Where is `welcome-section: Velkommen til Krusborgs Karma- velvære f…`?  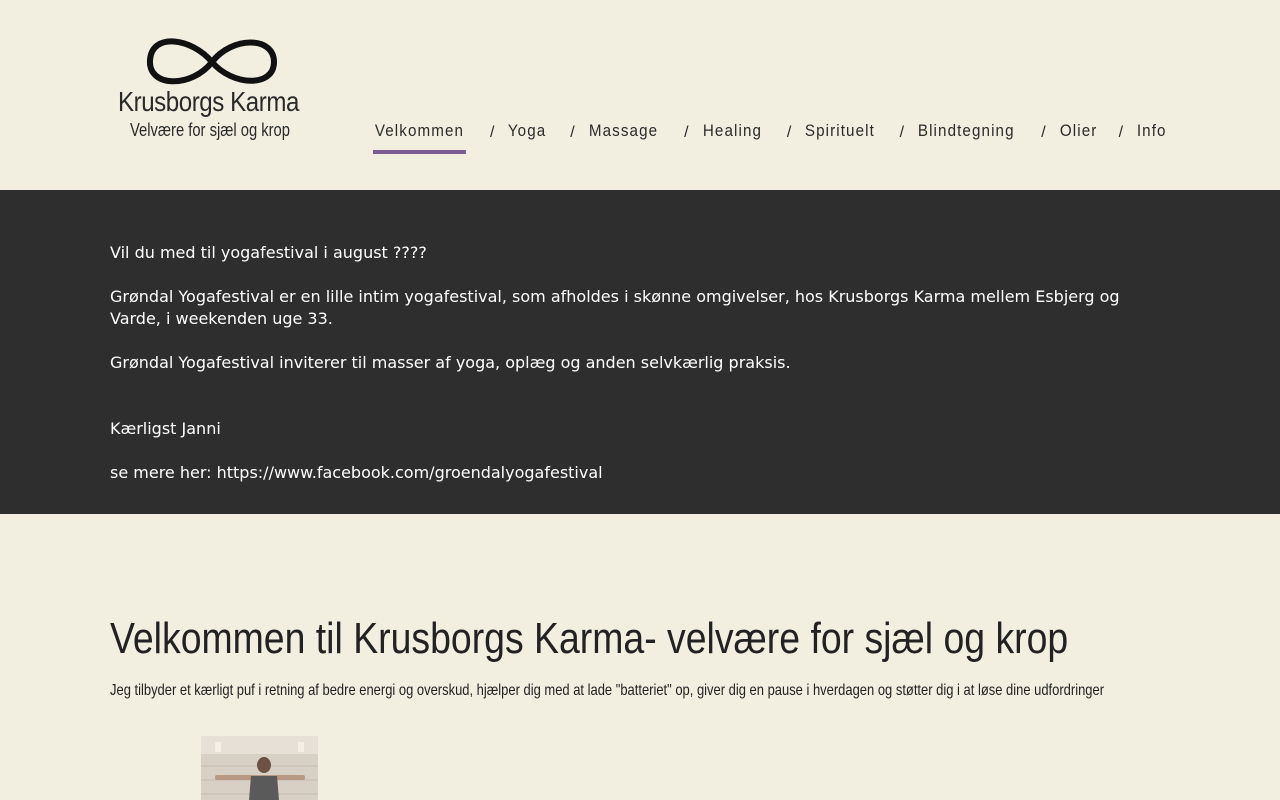
welcome-section: Velkommen til Krusborgs Karma- velvære f… is located at coordinates (660, 656).